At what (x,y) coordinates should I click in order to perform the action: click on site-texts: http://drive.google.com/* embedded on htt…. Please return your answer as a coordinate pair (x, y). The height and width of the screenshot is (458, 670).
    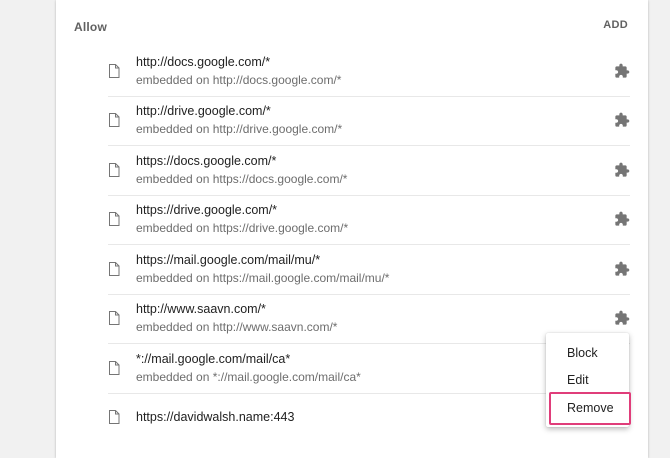
    Looking at the image, I should click on (239, 120).